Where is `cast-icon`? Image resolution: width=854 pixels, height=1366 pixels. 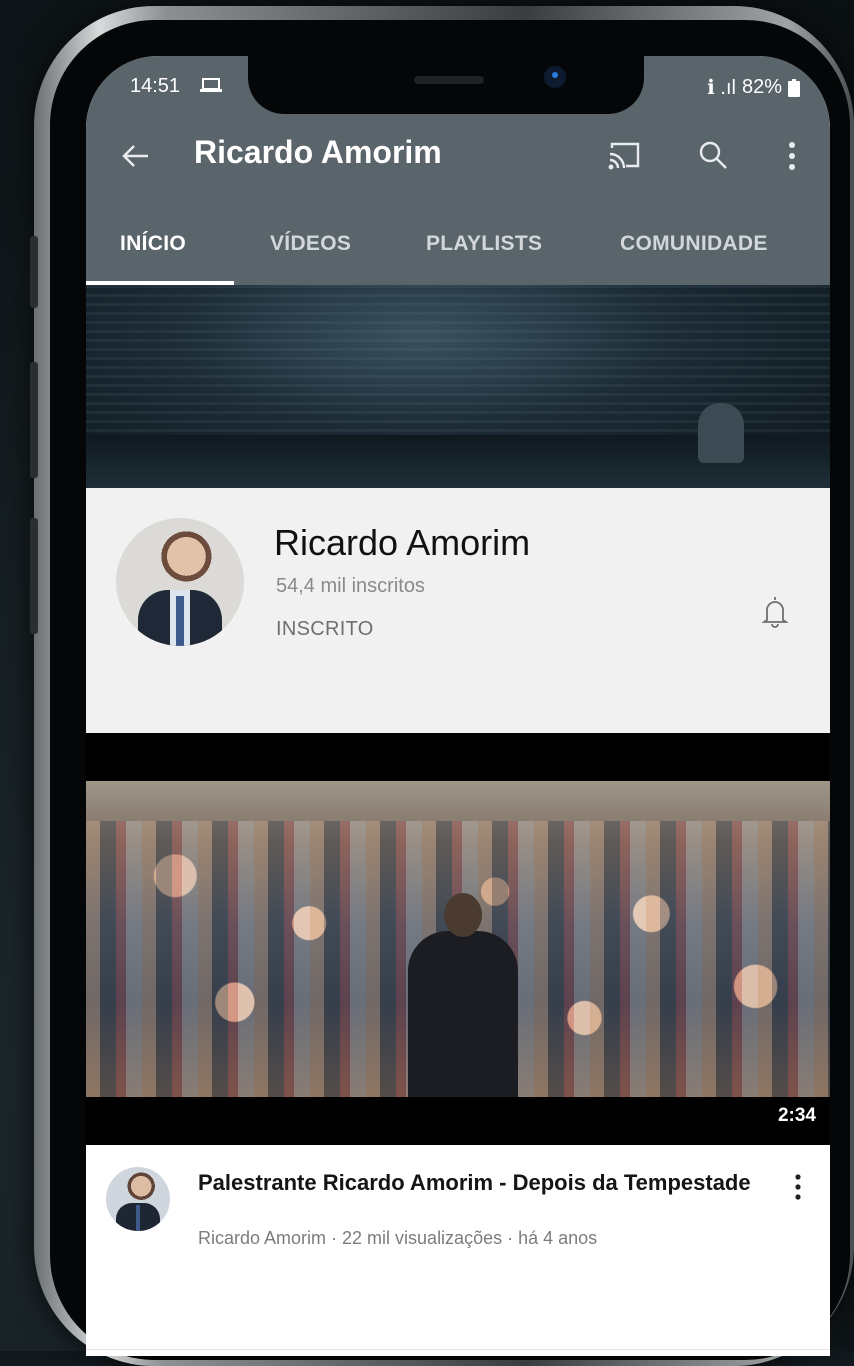 cast-icon is located at coordinates (625, 155).